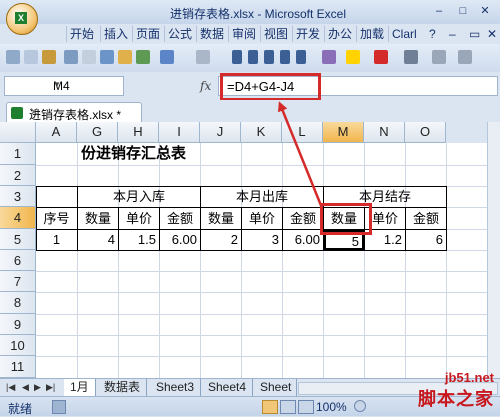 The image size is (500, 417). Describe the element at coordinates (56, 132) in the screenshot. I see `col-header-a: A` at that location.